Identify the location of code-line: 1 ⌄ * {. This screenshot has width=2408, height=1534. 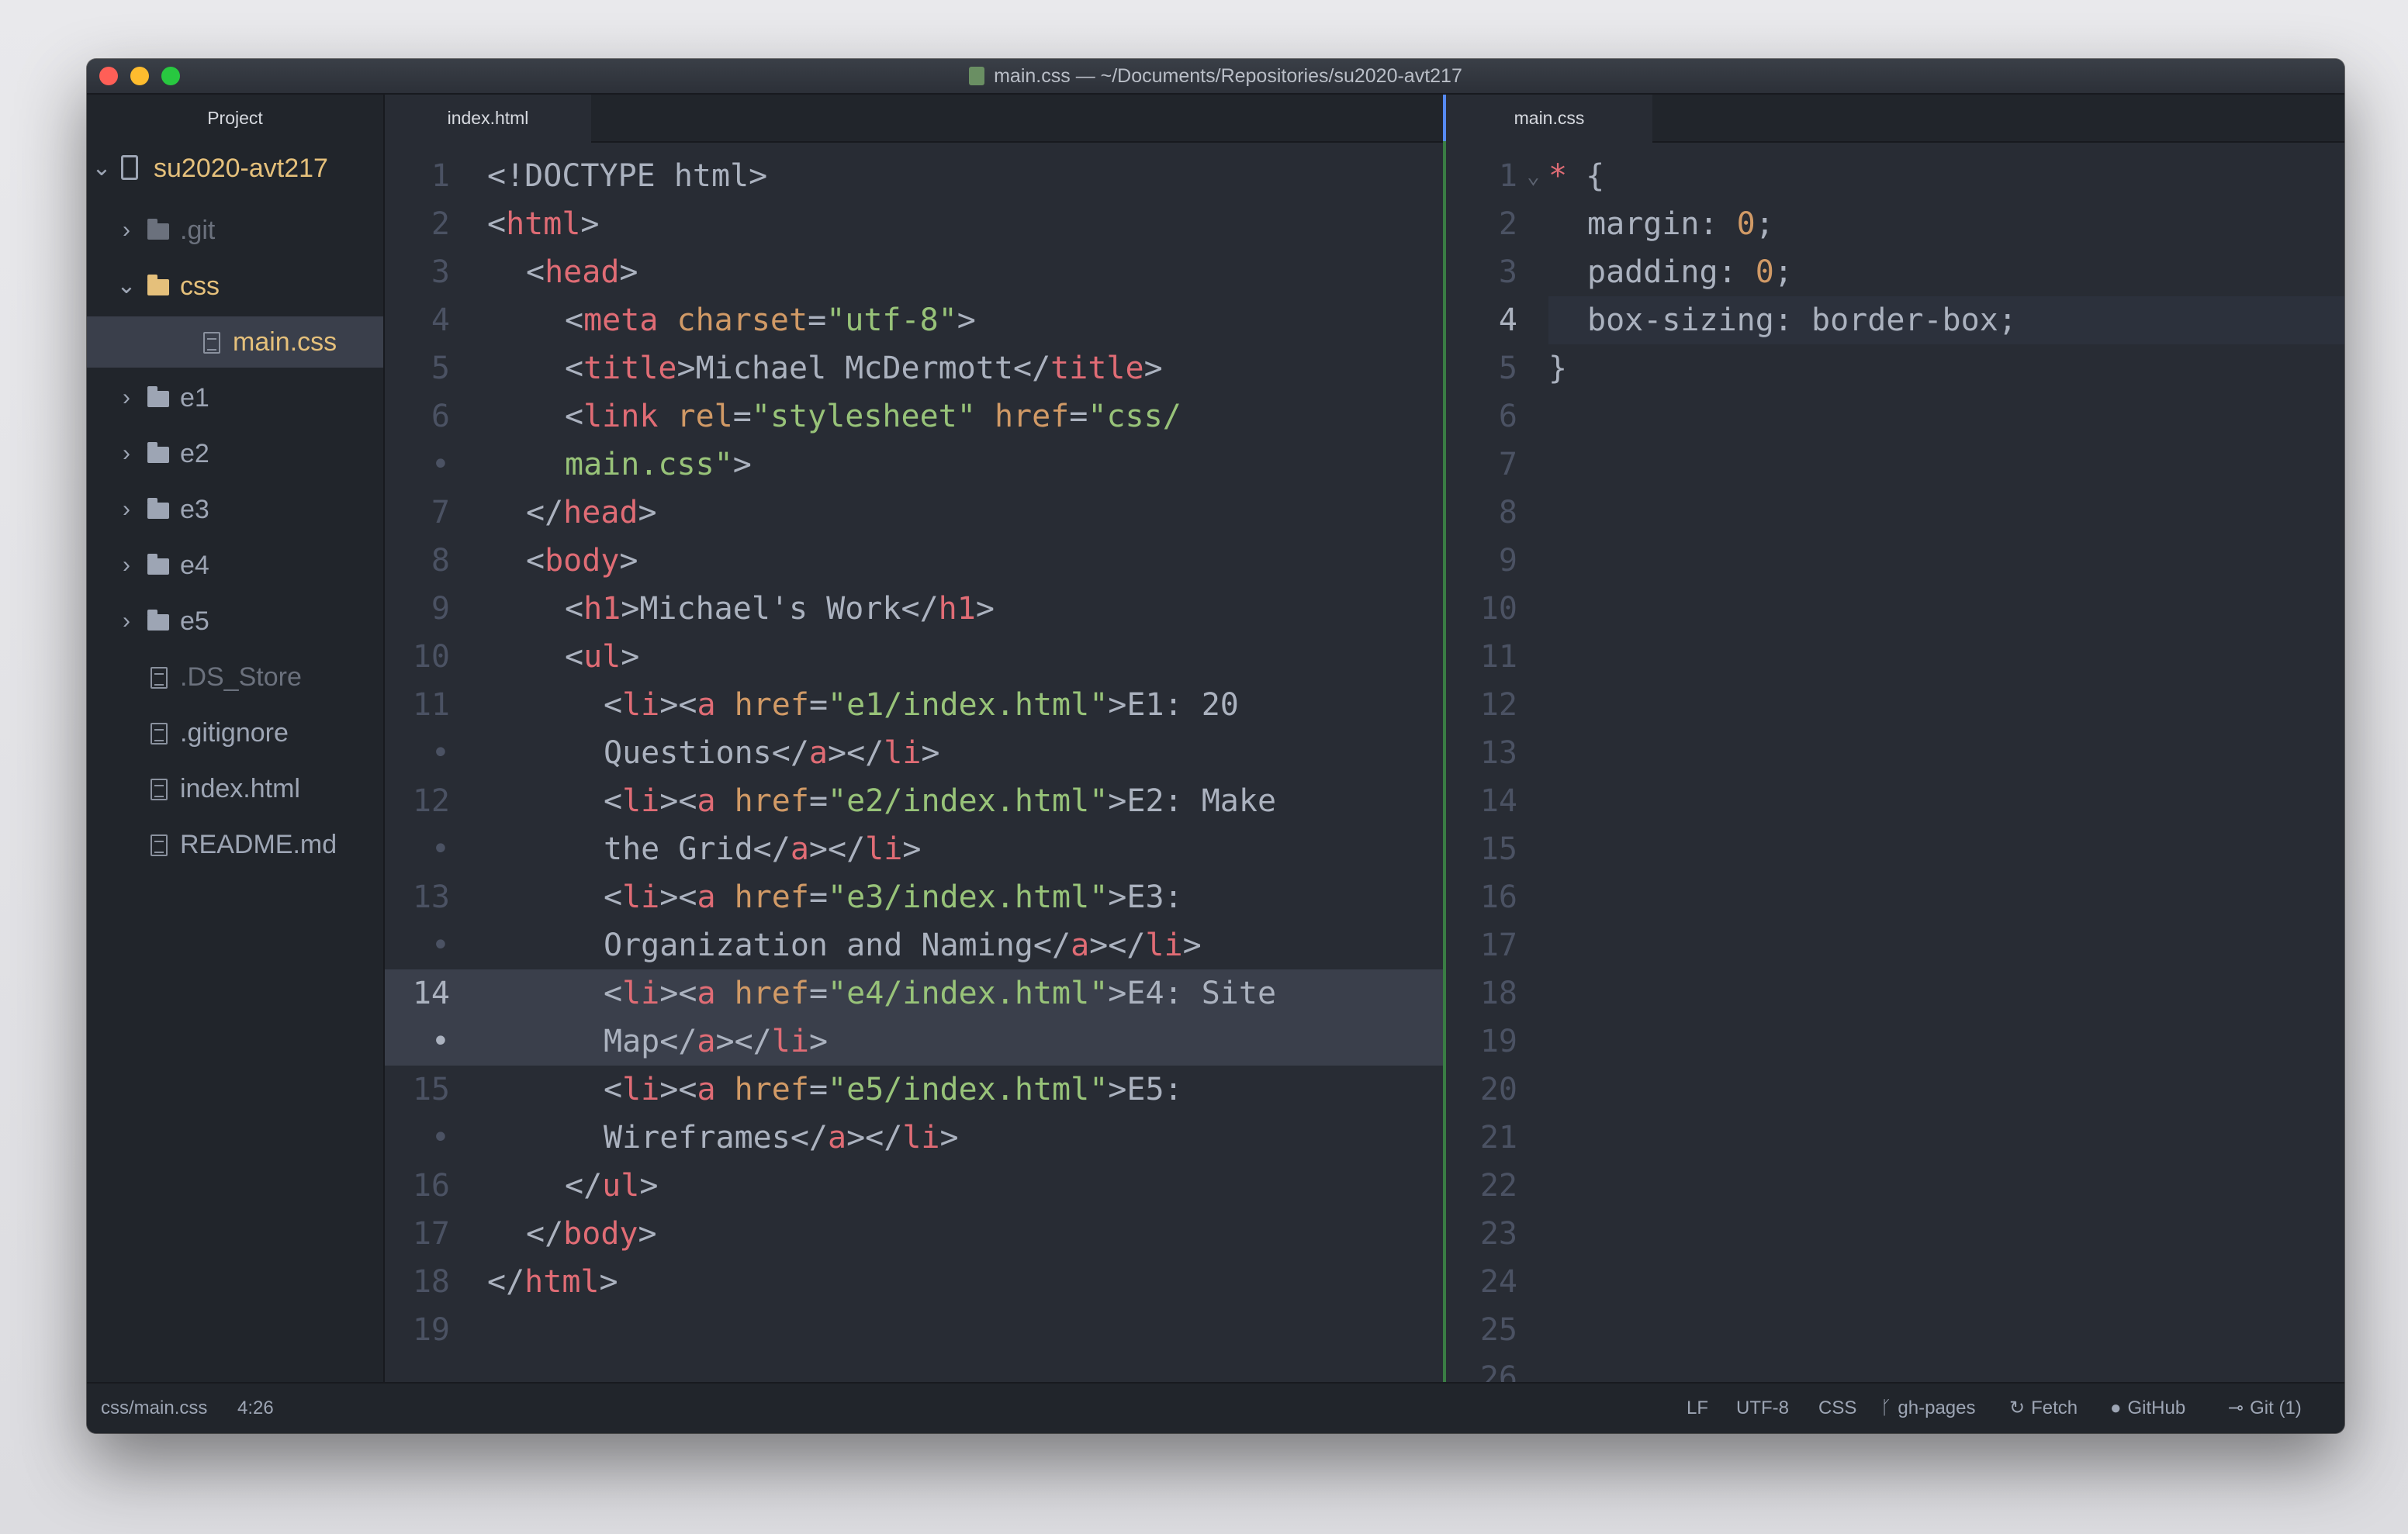
(1895, 176).